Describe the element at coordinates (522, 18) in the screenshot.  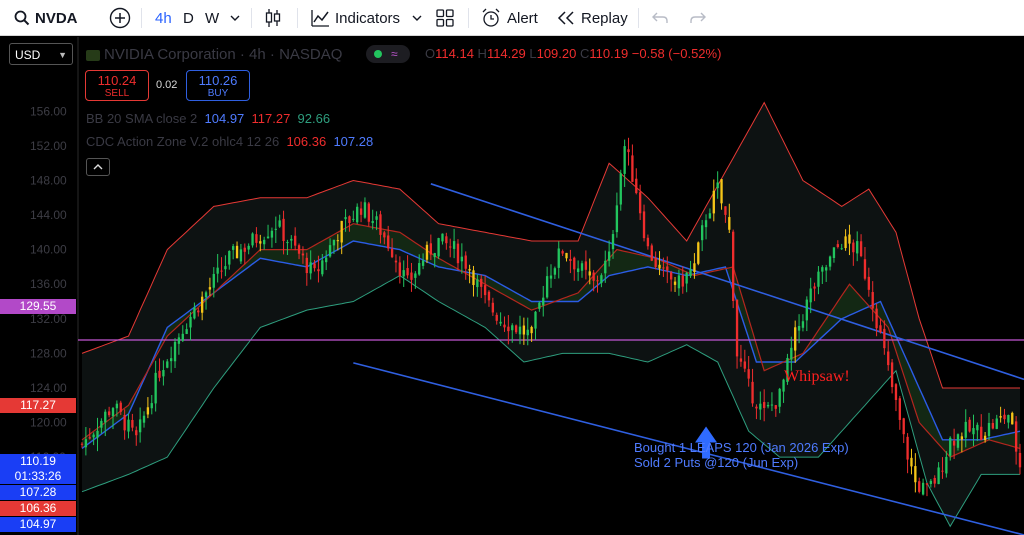
I see `alert-label: Alert` at that location.